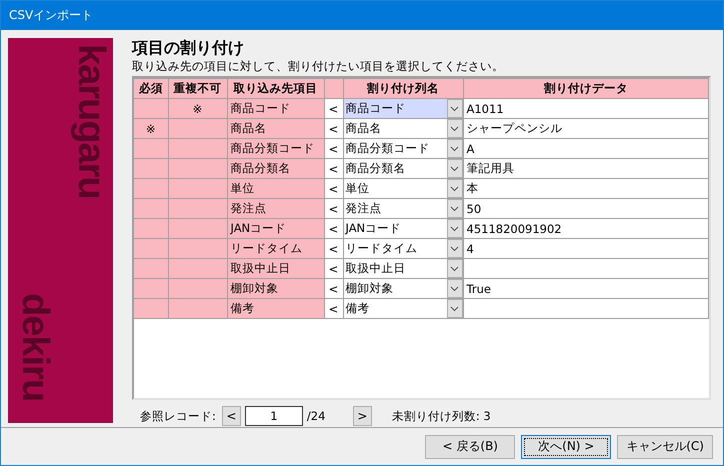  What do you see at coordinates (231, 416) in the screenshot?
I see `previous-button: <` at bounding box center [231, 416].